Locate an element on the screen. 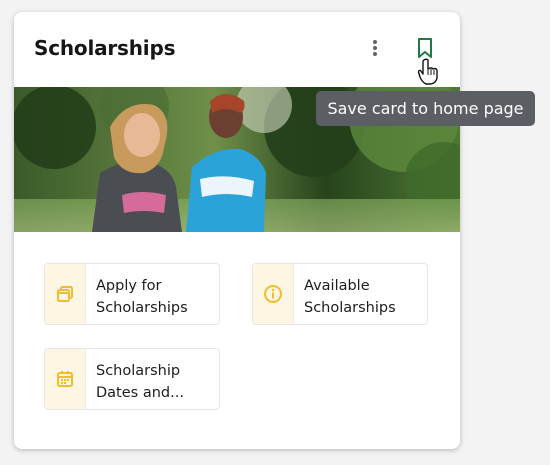  bookmark-tooltip: Save card to home page is located at coordinates (425, 108).